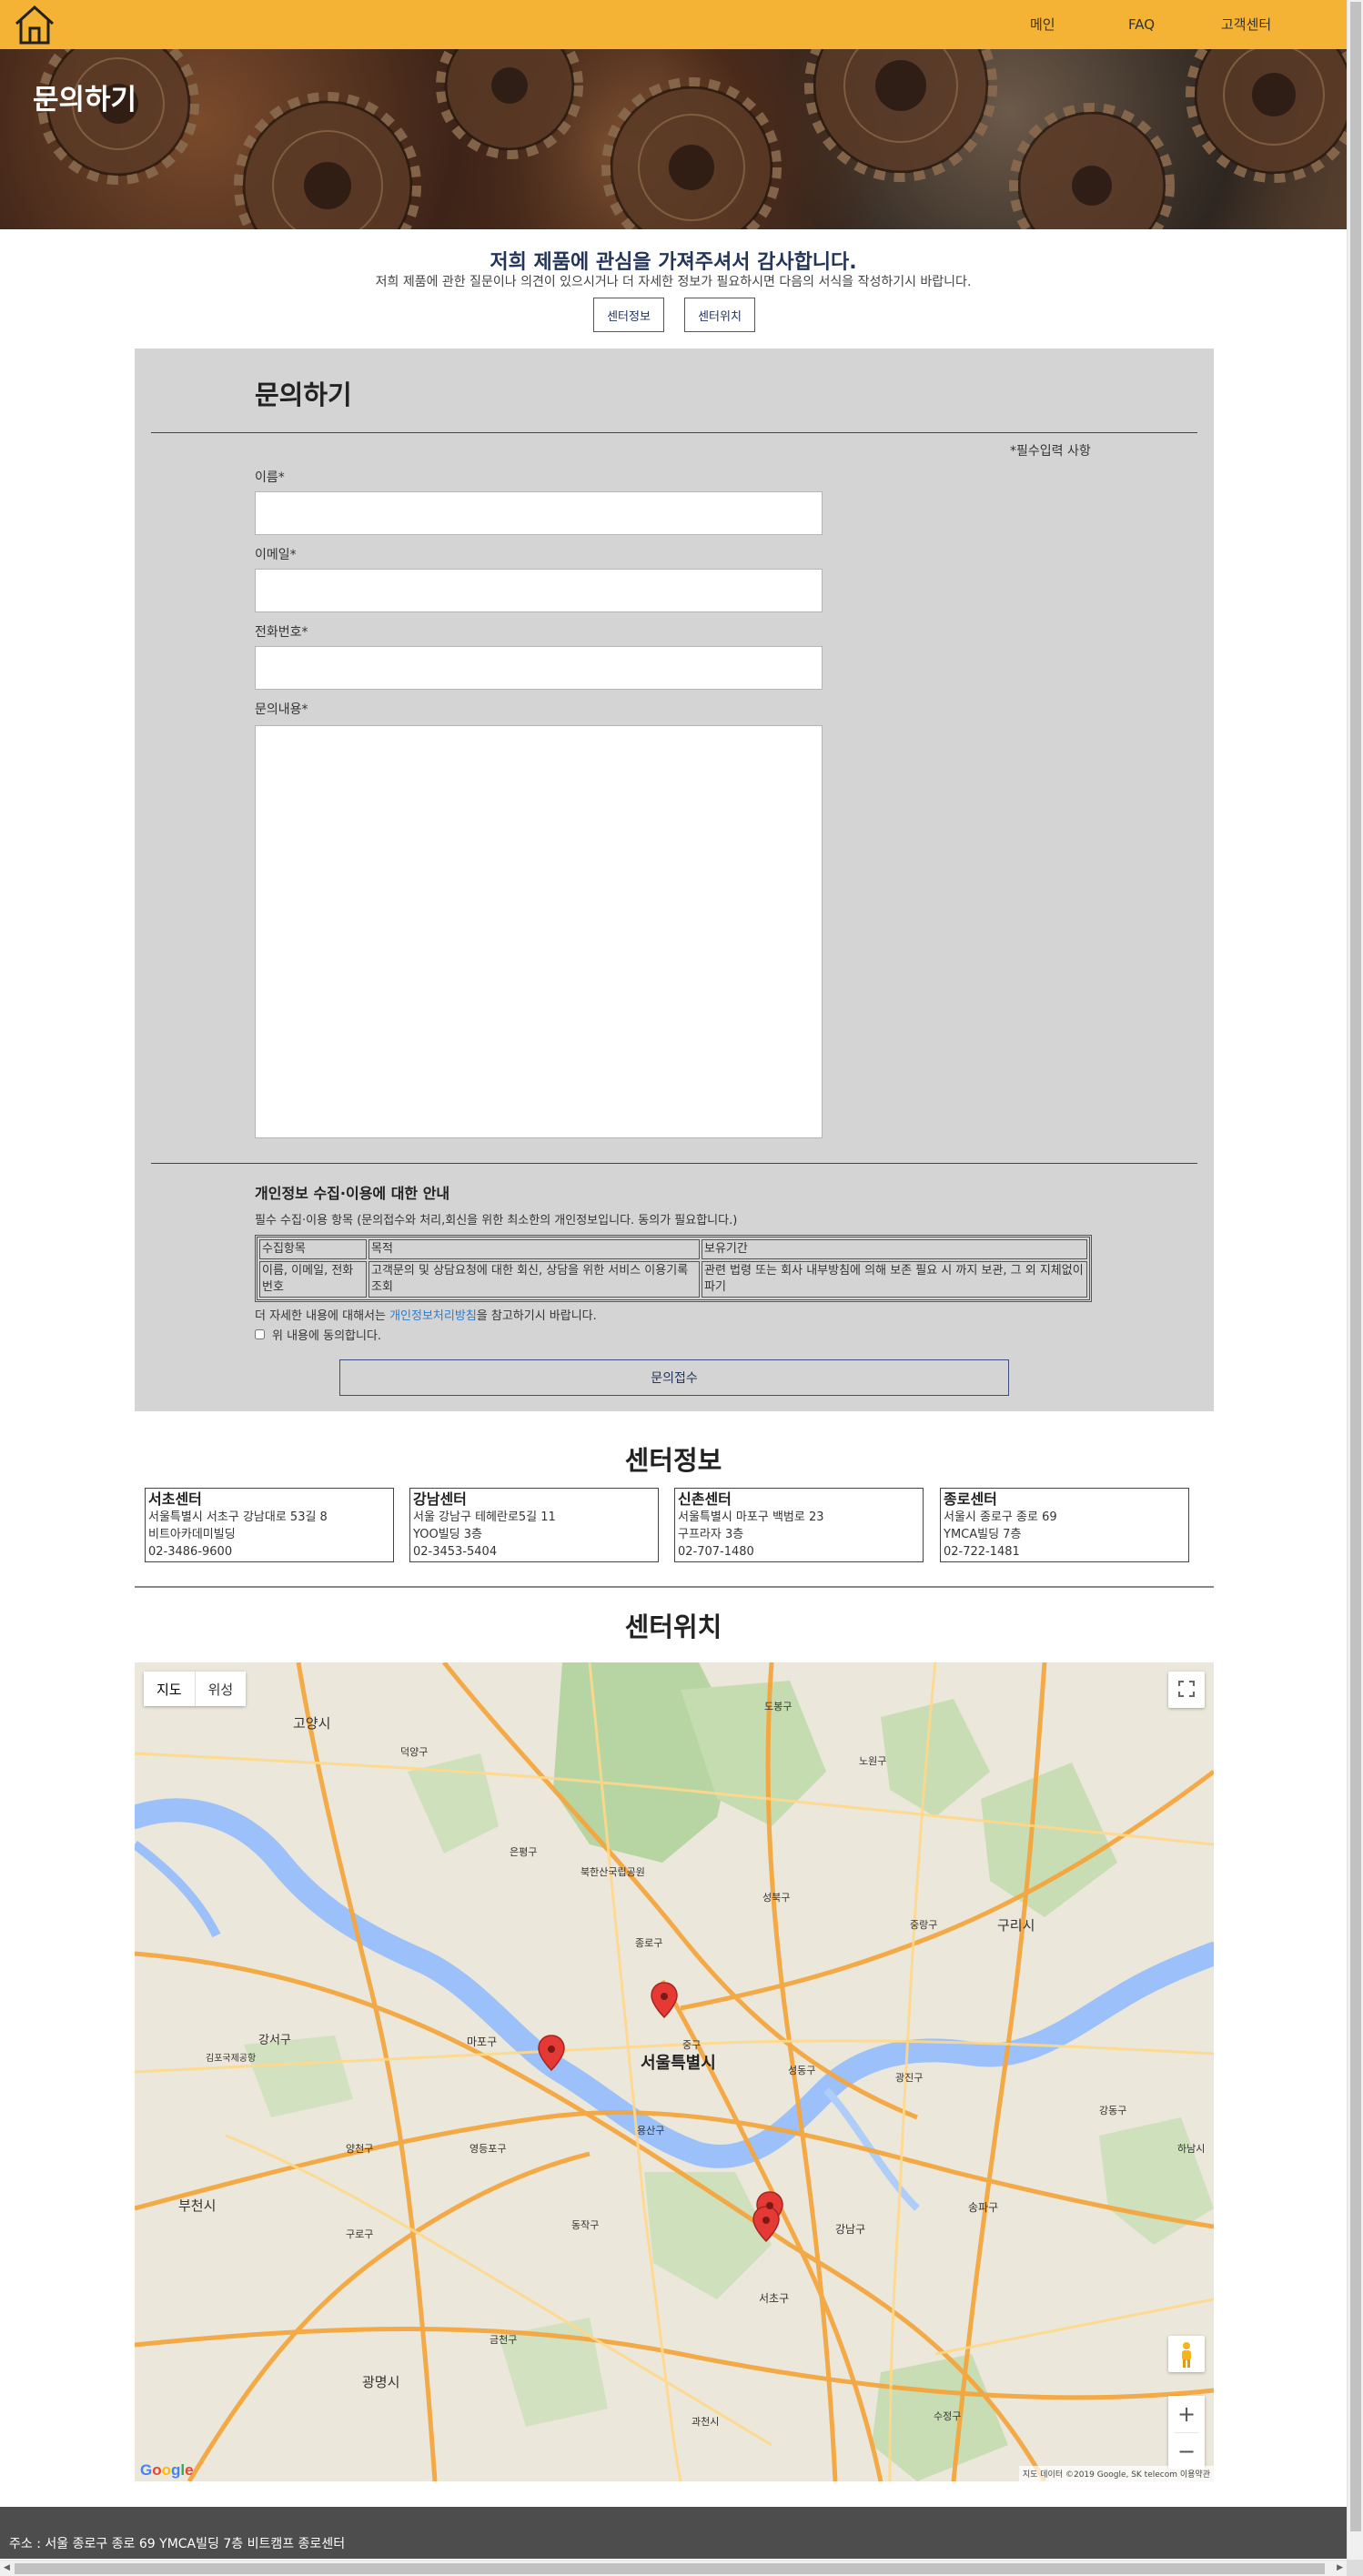  I want to click on nav-item-customer-center: 고객센터, so click(1246, 24).